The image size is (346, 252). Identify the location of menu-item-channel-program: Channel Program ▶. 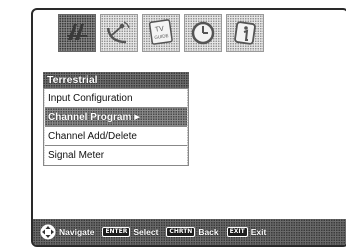
(116, 117).